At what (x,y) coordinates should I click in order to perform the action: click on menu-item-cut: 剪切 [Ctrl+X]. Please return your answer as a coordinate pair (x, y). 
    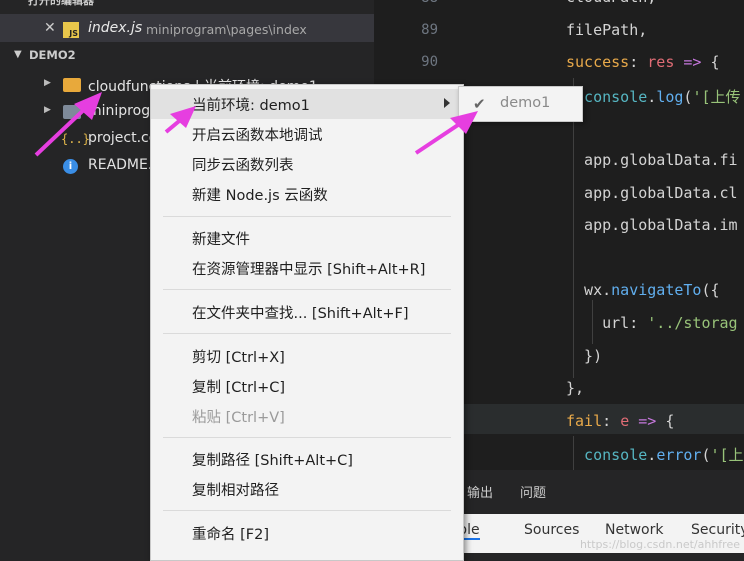
    Looking at the image, I should click on (307, 356).